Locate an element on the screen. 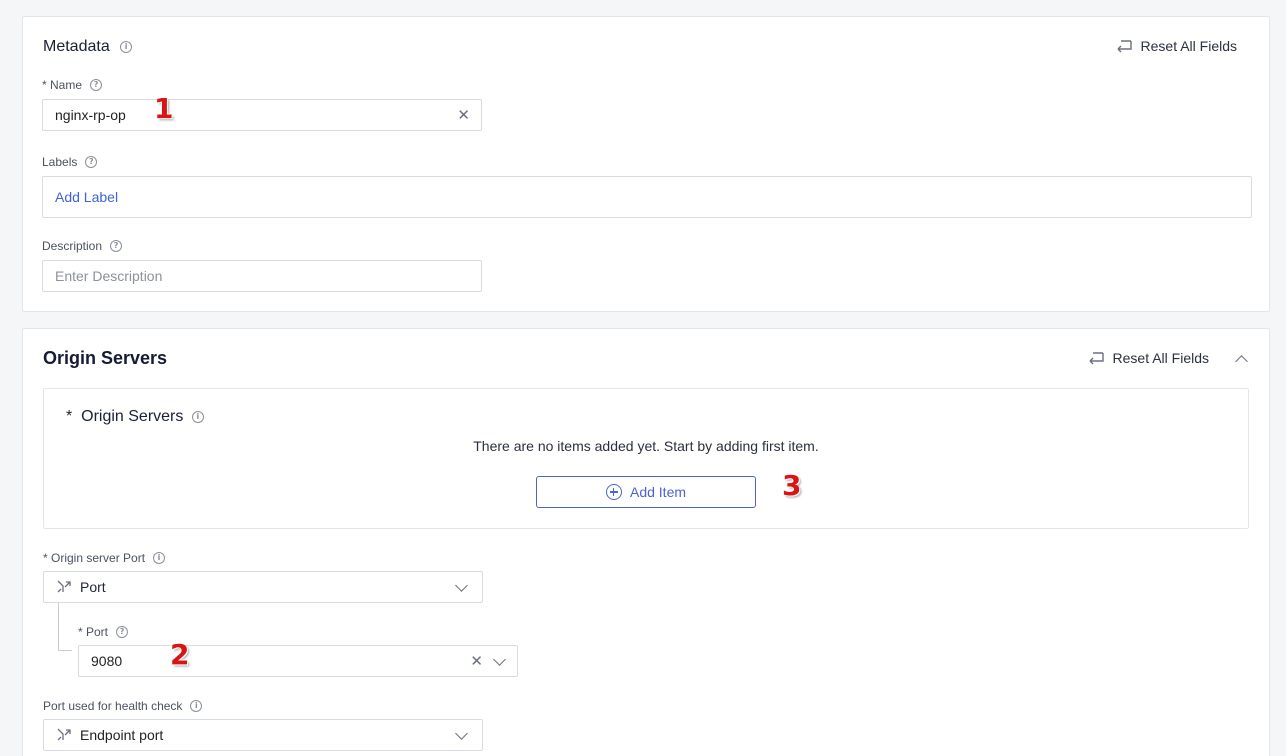  origin-port-label: * Origin server Port i is located at coordinates (104, 558).